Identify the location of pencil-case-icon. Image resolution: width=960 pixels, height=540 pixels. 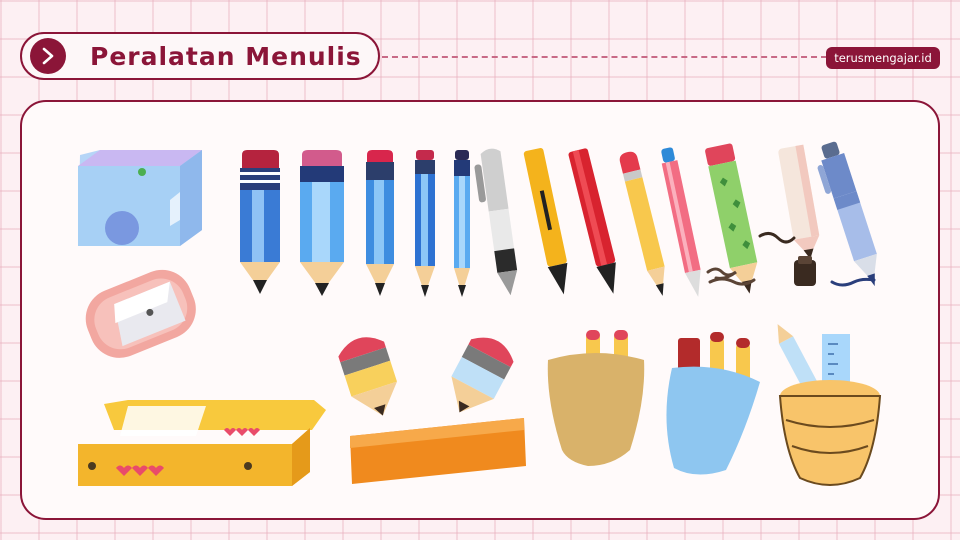
(202, 443).